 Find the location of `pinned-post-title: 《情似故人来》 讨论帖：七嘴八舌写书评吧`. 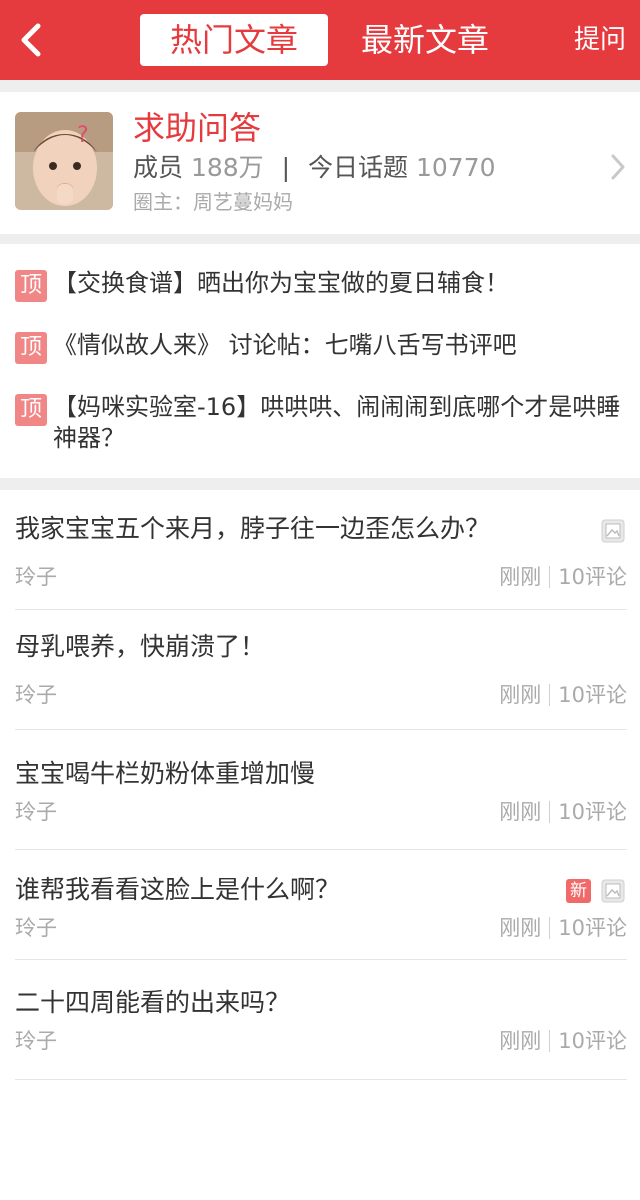

pinned-post-title: 《情似故人来》 讨论帖：七嘴八舌写书评吧 is located at coordinates (285, 345).